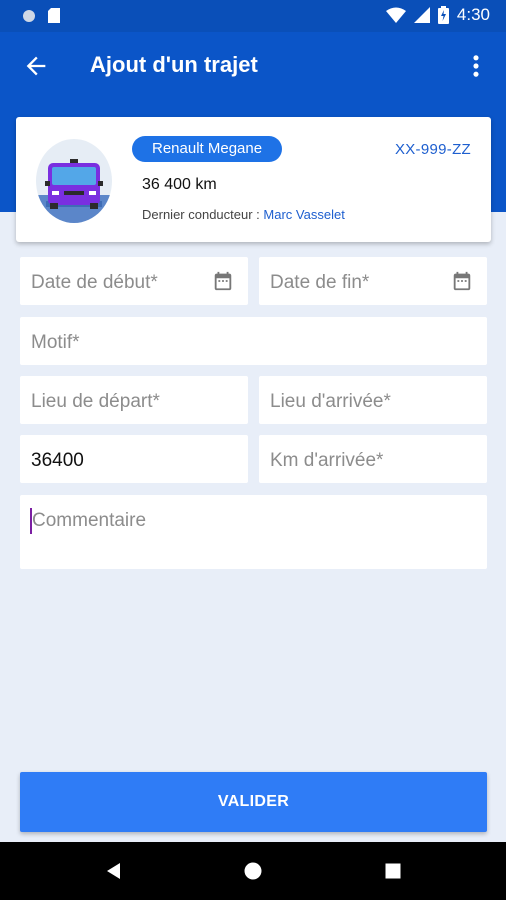 The height and width of the screenshot is (900, 506). Describe the element at coordinates (55, 342) in the screenshot. I see `motif-placeholder: Motif*` at that location.